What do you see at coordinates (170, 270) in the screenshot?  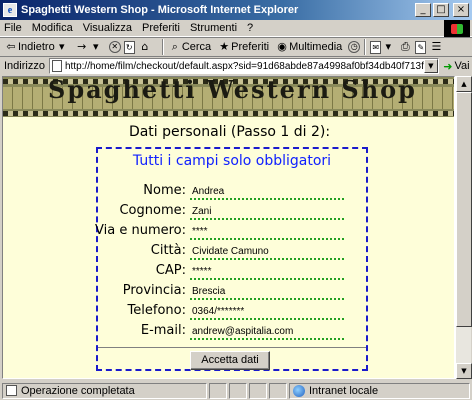 I see `field-label: CAP:` at bounding box center [170, 270].